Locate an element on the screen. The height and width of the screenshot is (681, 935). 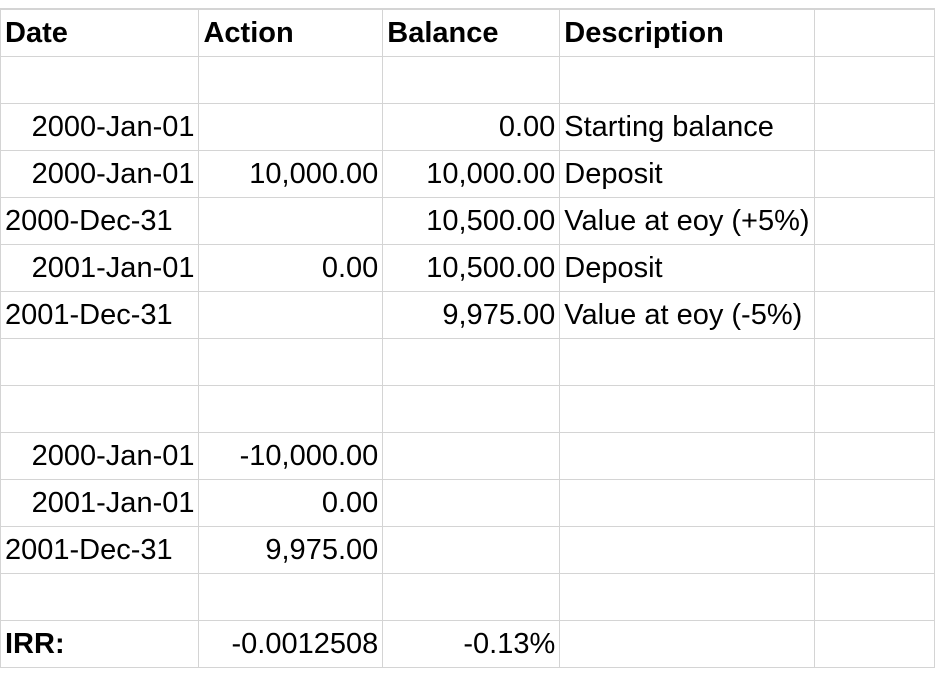
cashflow-row: 2001-Dec-31 9,975.00 is located at coordinates (467, 550).